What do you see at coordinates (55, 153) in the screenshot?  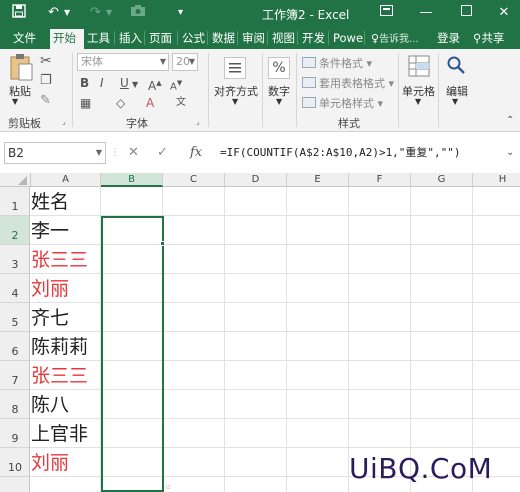 I see `name-box: B2 ▼` at bounding box center [55, 153].